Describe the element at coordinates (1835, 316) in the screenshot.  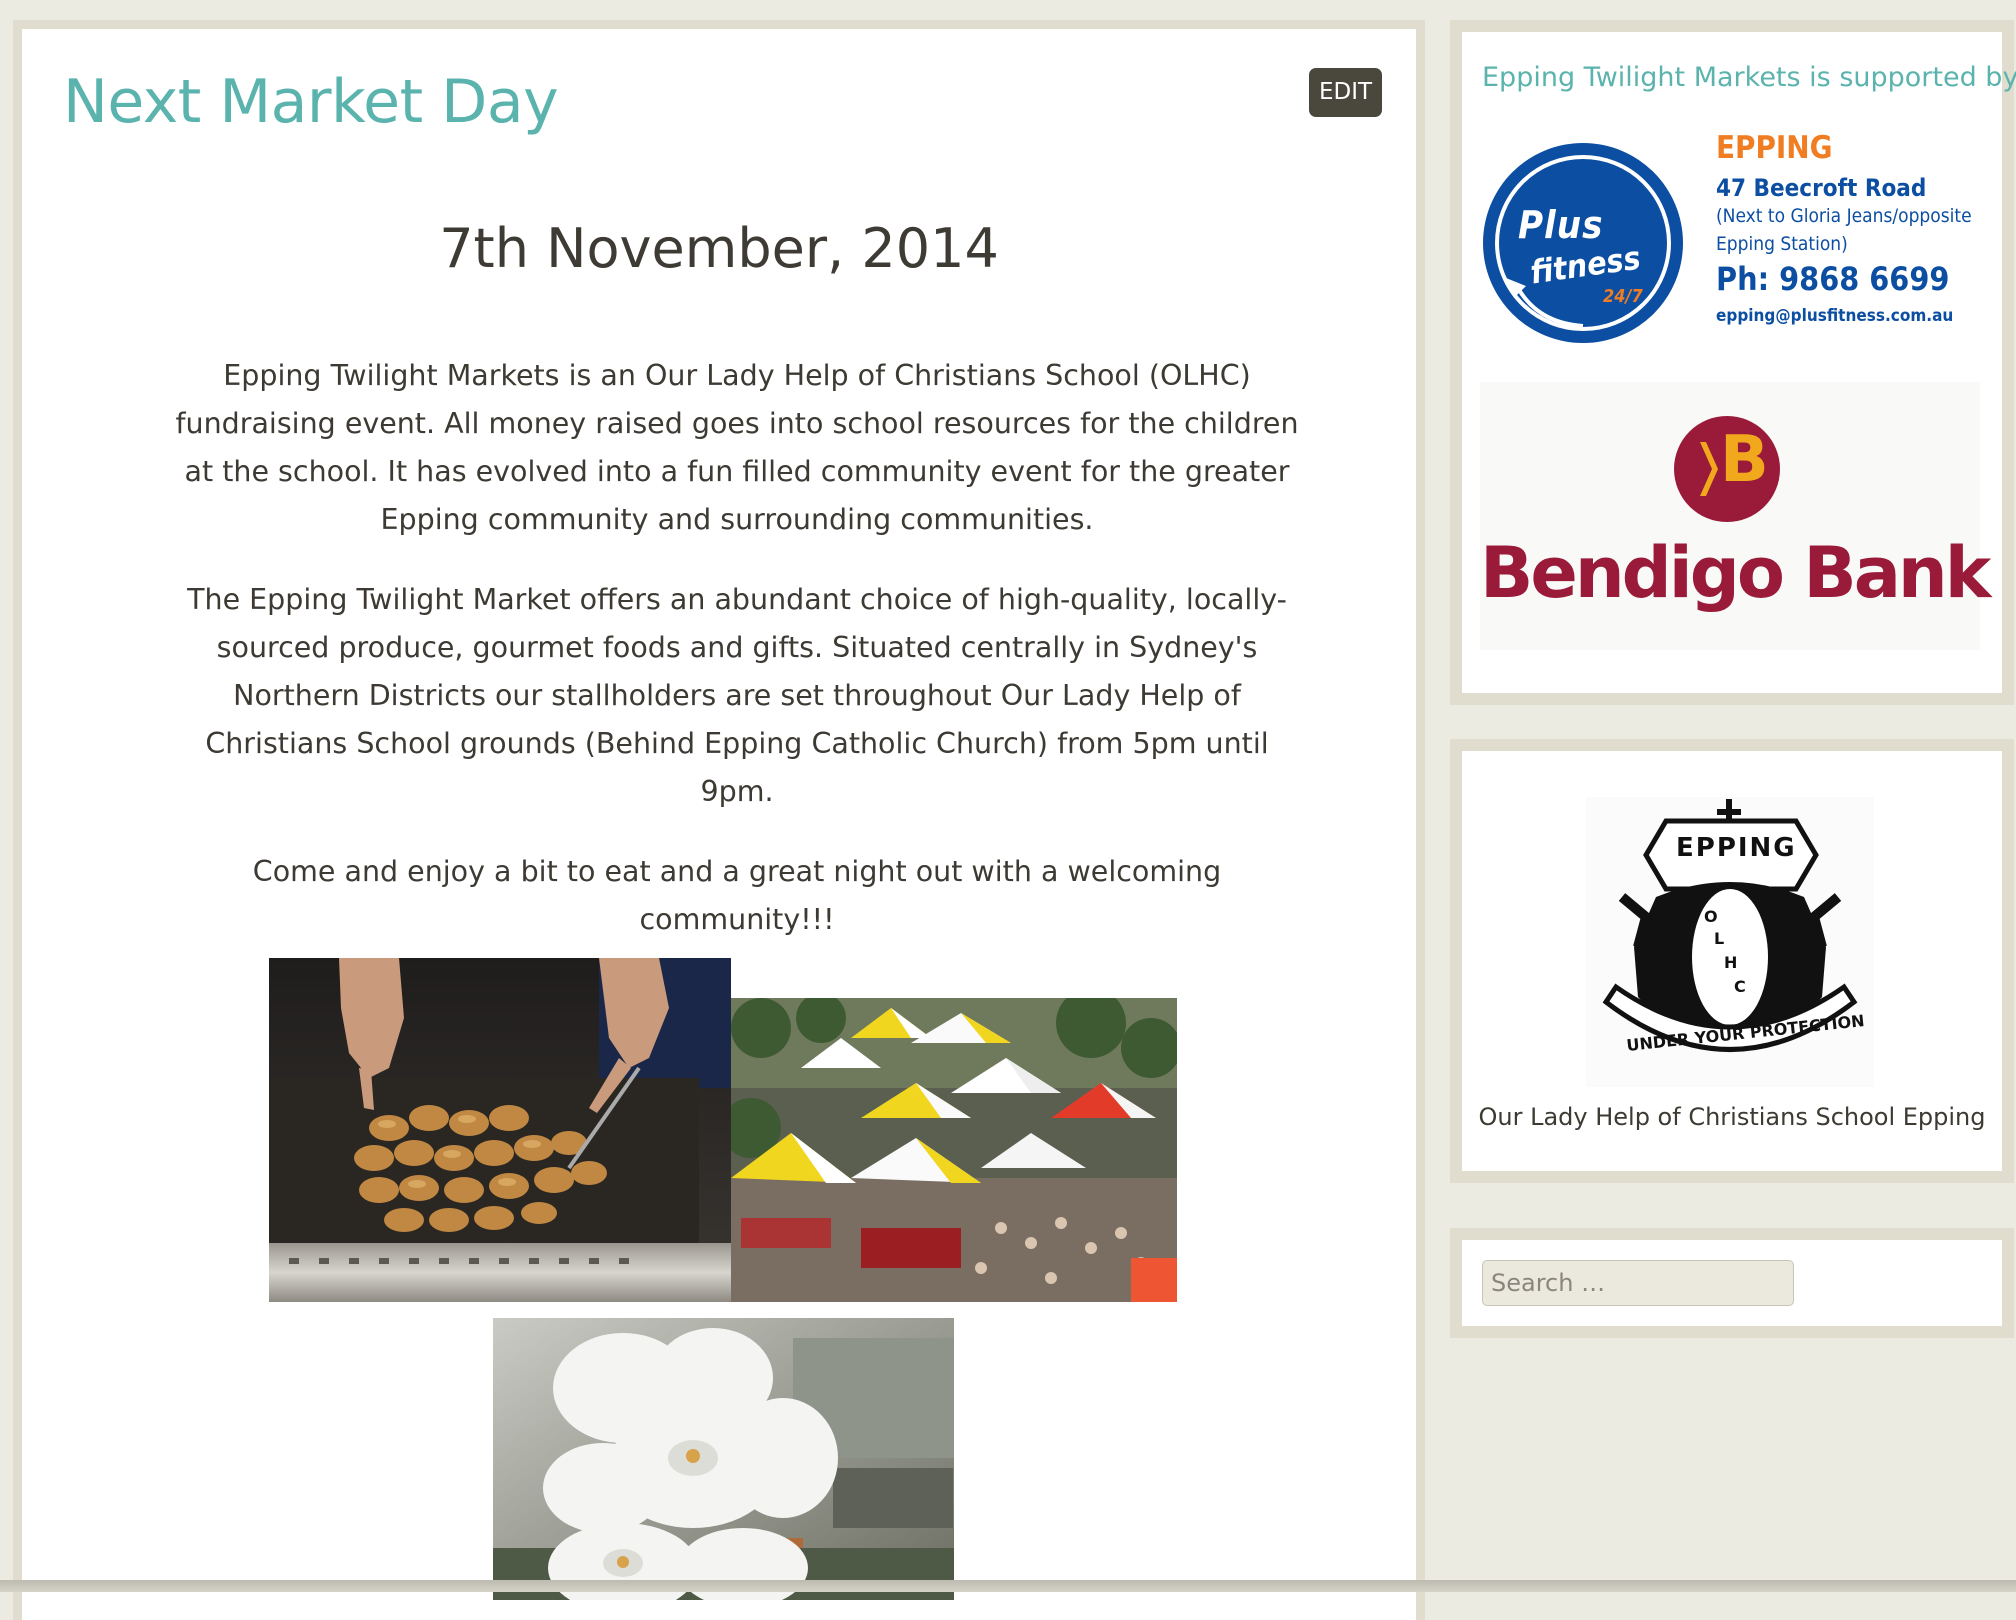
I see `plus-email: epping@plusfitness.com.au` at that location.